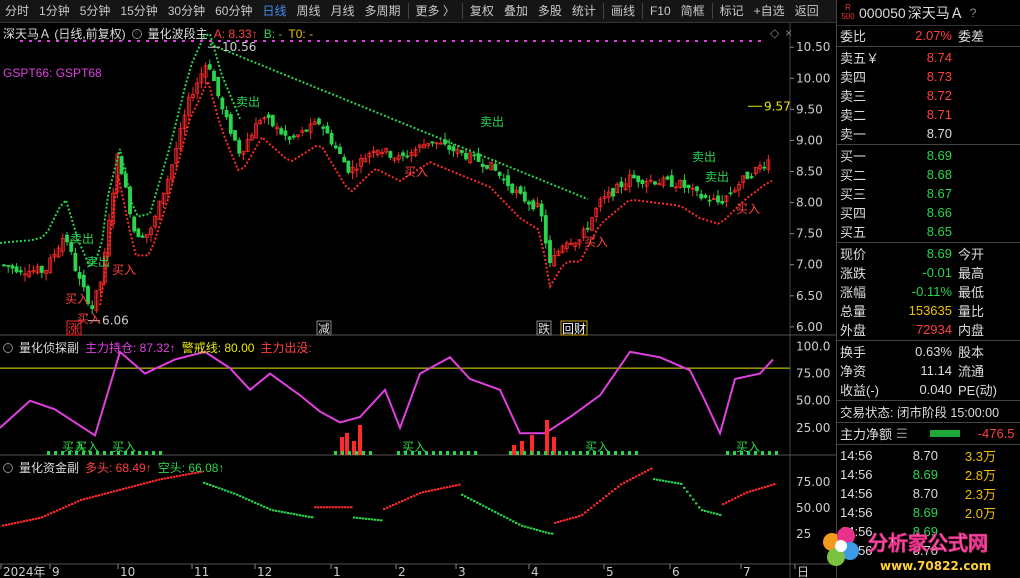  What do you see at coordinates (186, 11) in the screenshot?
I see `toolbar-item-4: 30分钟` at bounding box center [186, 11].